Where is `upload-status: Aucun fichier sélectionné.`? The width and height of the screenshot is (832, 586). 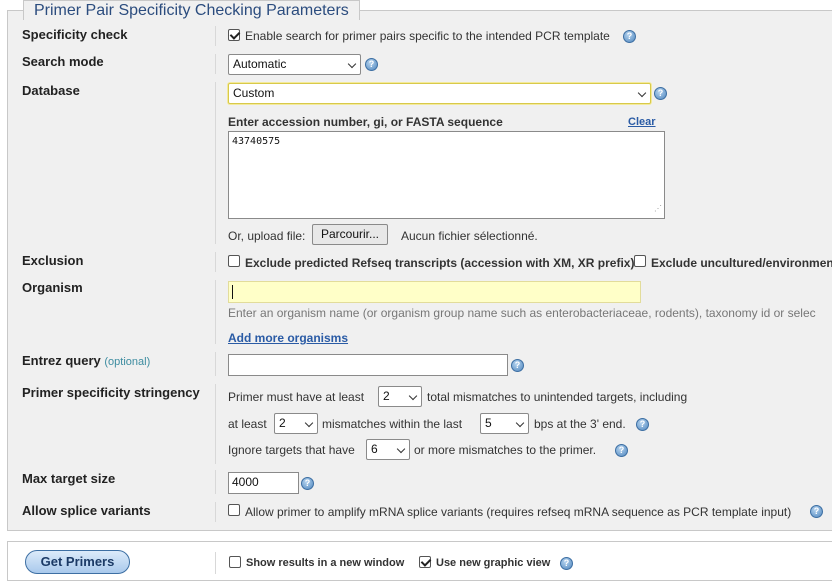
upload-status: Aucun fichier sélectionné. is located at coordinates (469, 236).